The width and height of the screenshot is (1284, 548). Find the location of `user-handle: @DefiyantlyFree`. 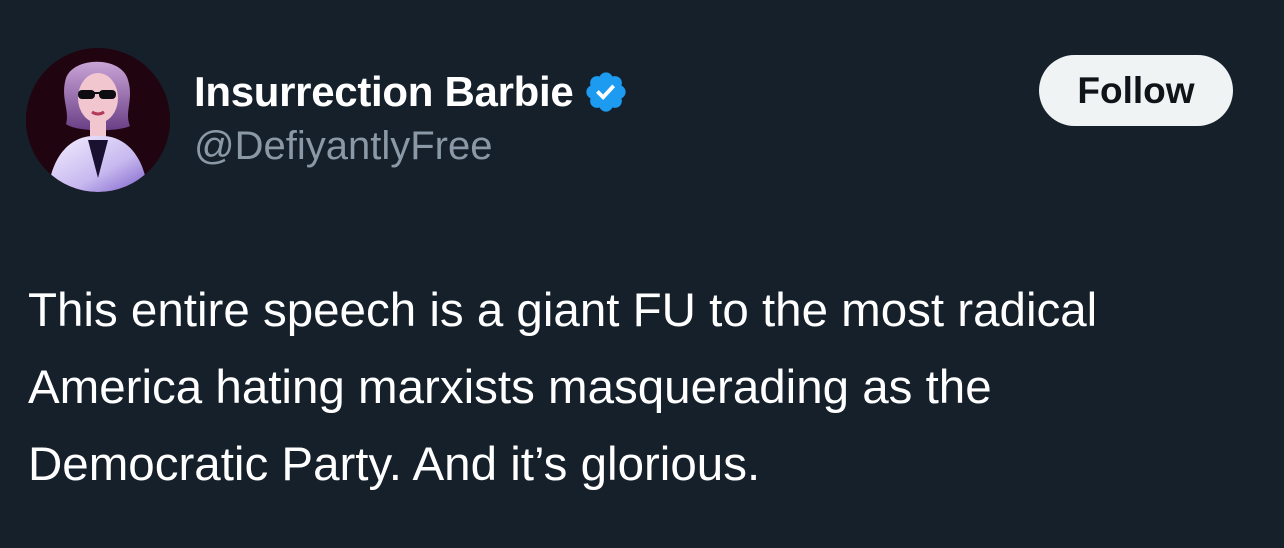

user-handle: @DefiyantlyFree is located at coordinates (343, 146).